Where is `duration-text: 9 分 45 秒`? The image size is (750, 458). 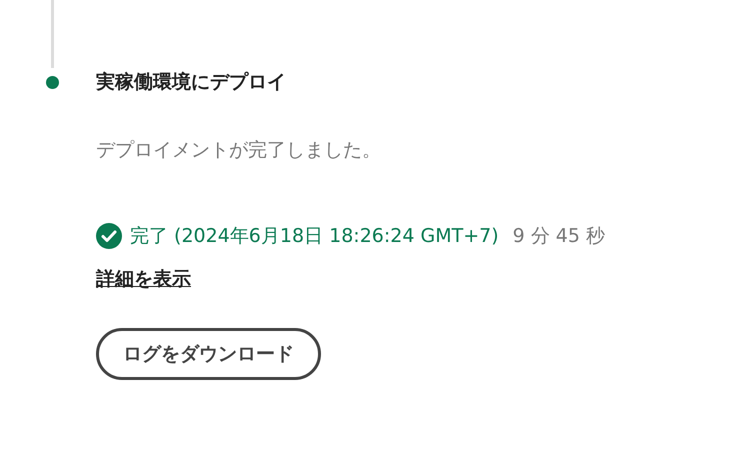 duration-text: 9 分 45 秒 is located at coordinates (559, 236).